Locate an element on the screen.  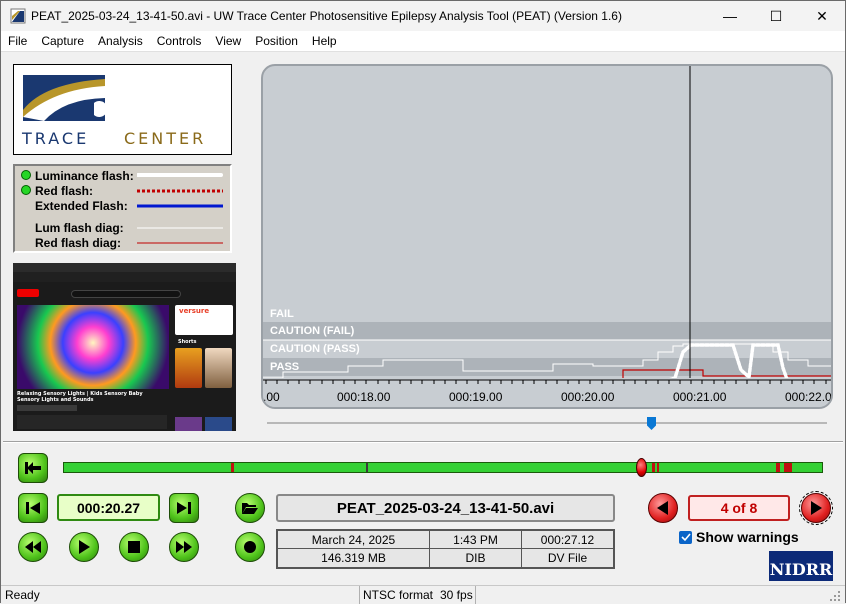
close-icon: ✕ is located at coordinates (822, 15).